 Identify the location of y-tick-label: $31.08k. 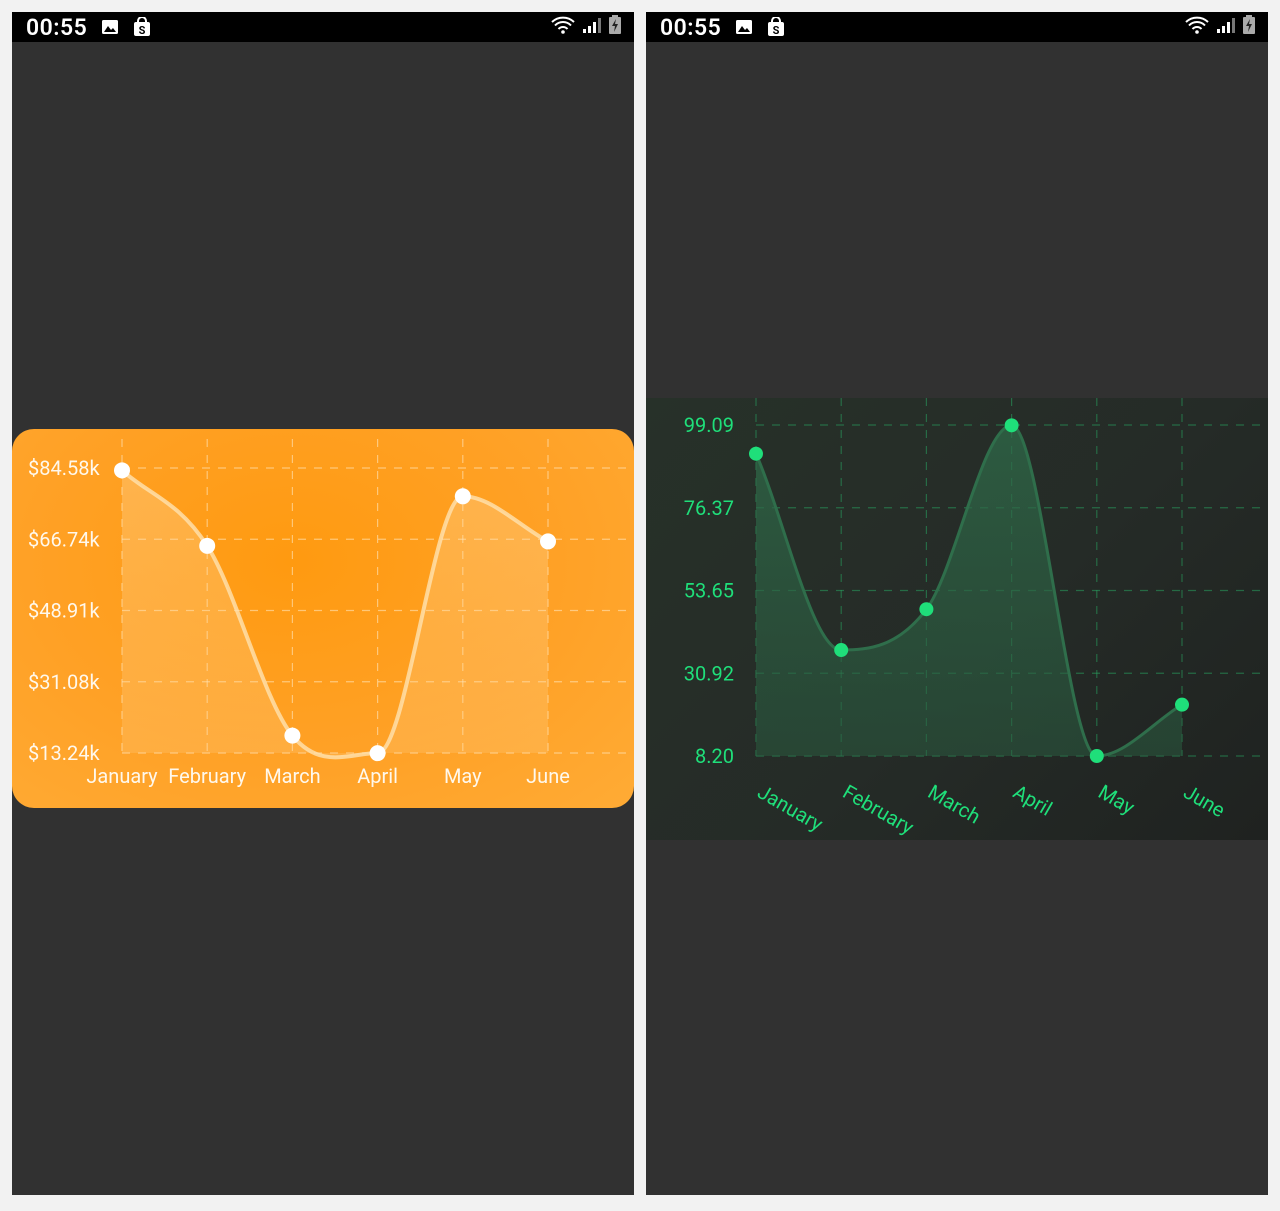
(64, 682).